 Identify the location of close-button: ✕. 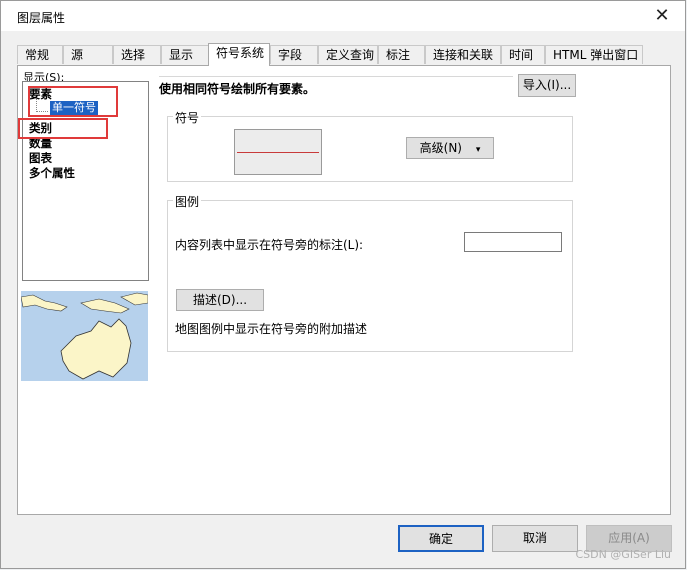
(662, 16).